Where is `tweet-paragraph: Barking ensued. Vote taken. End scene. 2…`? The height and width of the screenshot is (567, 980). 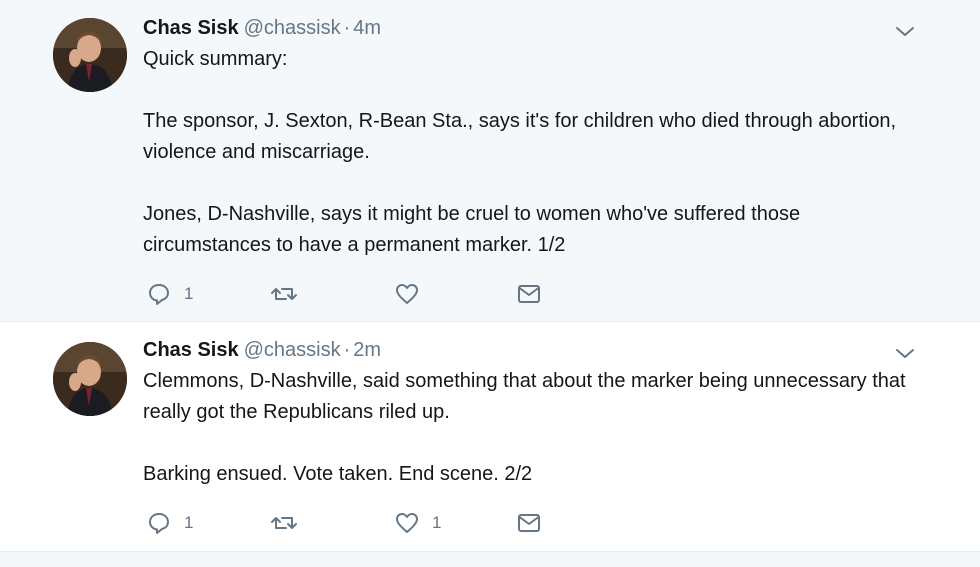 tweet-paragraph: Barking ensued. Vote taken. End scene. 2… is located at coordinates (338, 474).